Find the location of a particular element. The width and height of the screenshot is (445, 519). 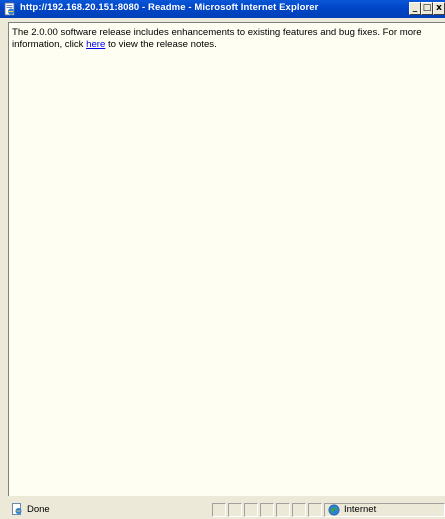

minimize-button: _ is located at coordinates (415, 8).